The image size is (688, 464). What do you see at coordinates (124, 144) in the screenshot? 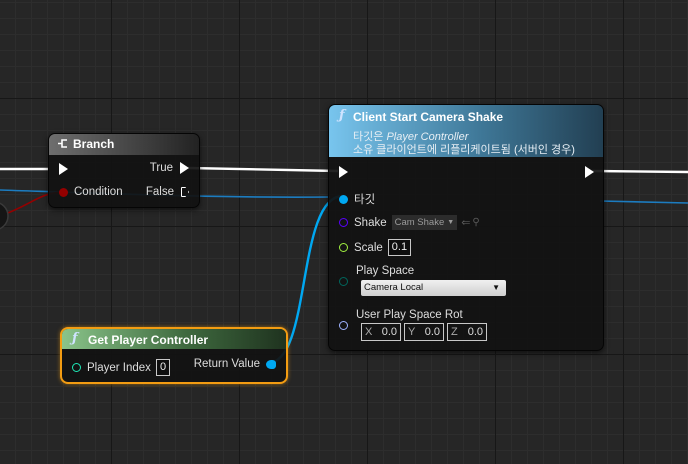
I see `branch-header: Branch` at bounding box center [124, 144].